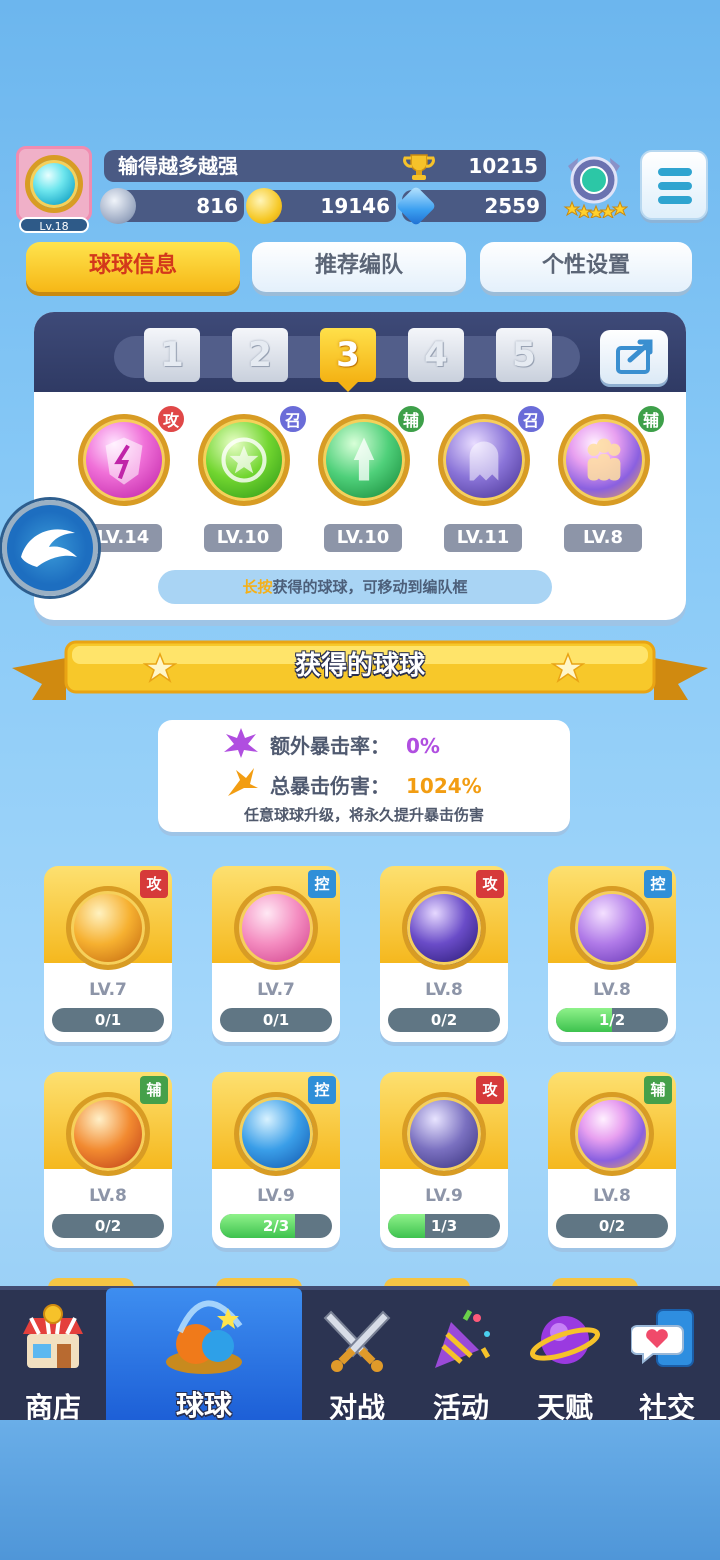 This screenshot has height=1560, width=720. I want to click on balls-icon, so click(204, 1337).